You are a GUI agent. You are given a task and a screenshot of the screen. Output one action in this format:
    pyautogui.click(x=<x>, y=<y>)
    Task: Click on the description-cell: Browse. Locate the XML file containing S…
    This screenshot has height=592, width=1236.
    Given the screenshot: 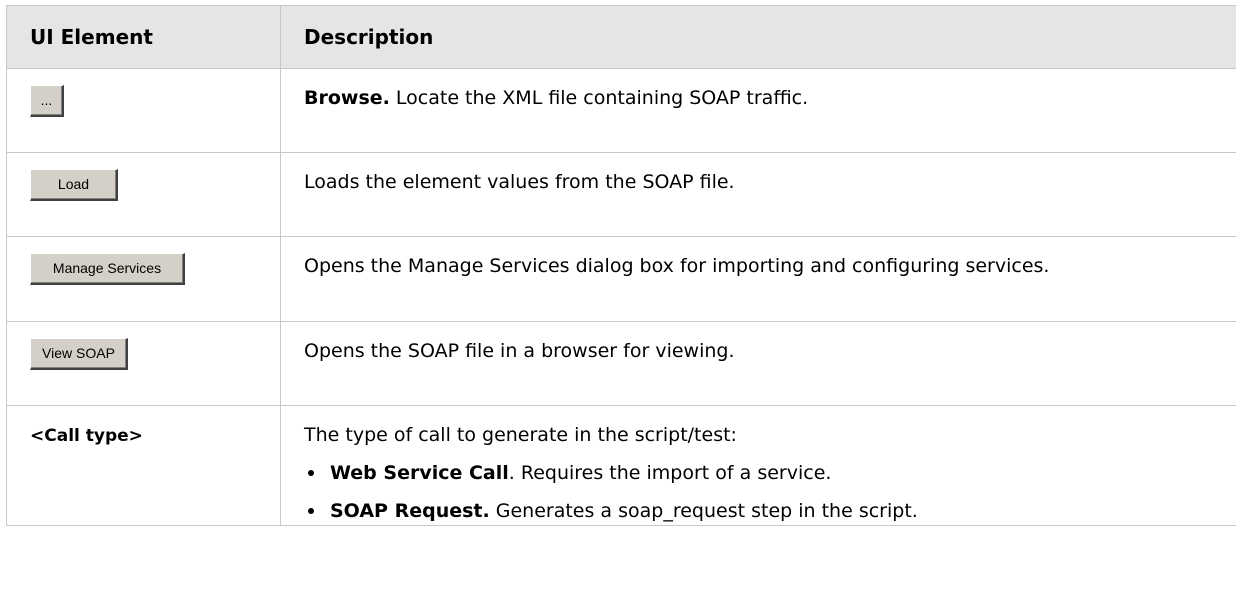 What is the action you would take?
    pyautogui.click(x=758, y=110)
    